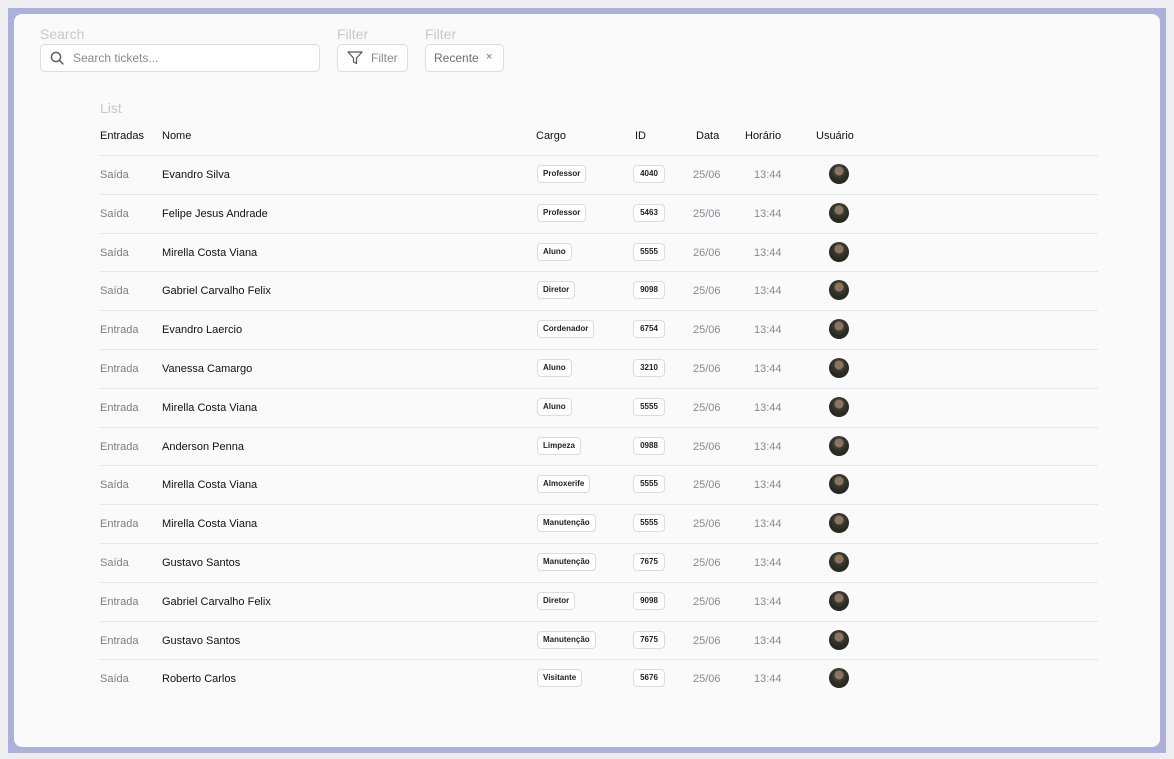 The width and height of the screenshot is (1174, 759). I want to click on id-badge: 4040, so click(649, 174).